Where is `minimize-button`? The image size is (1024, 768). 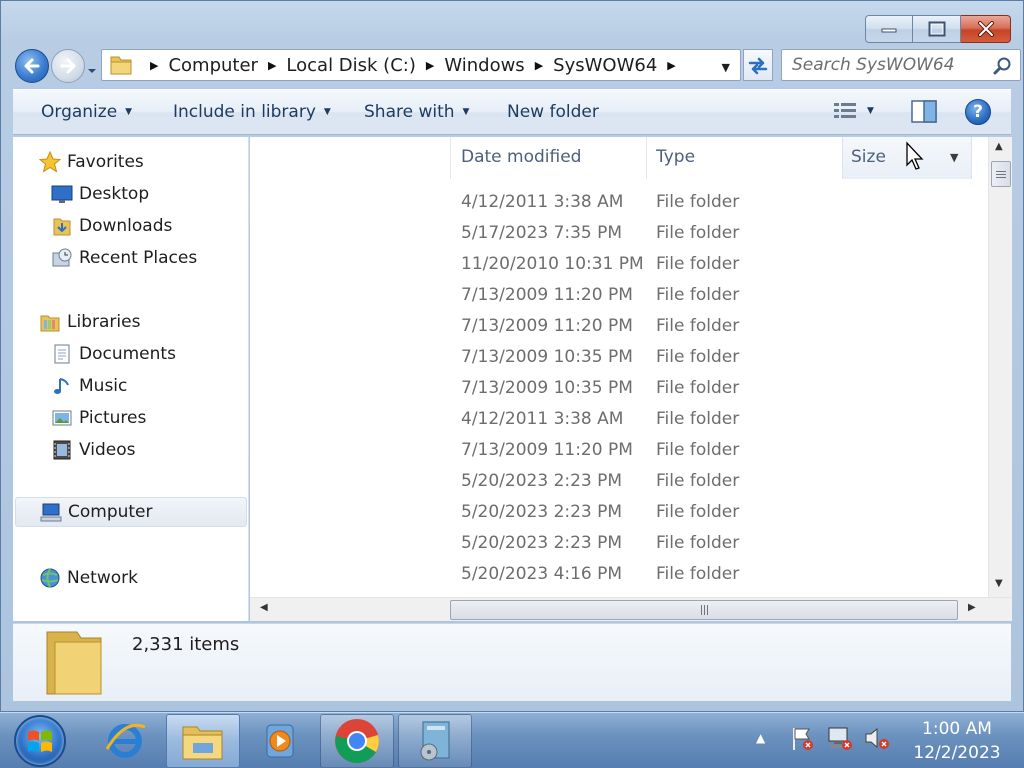
minimize-button is located at coordinates (889, 29).